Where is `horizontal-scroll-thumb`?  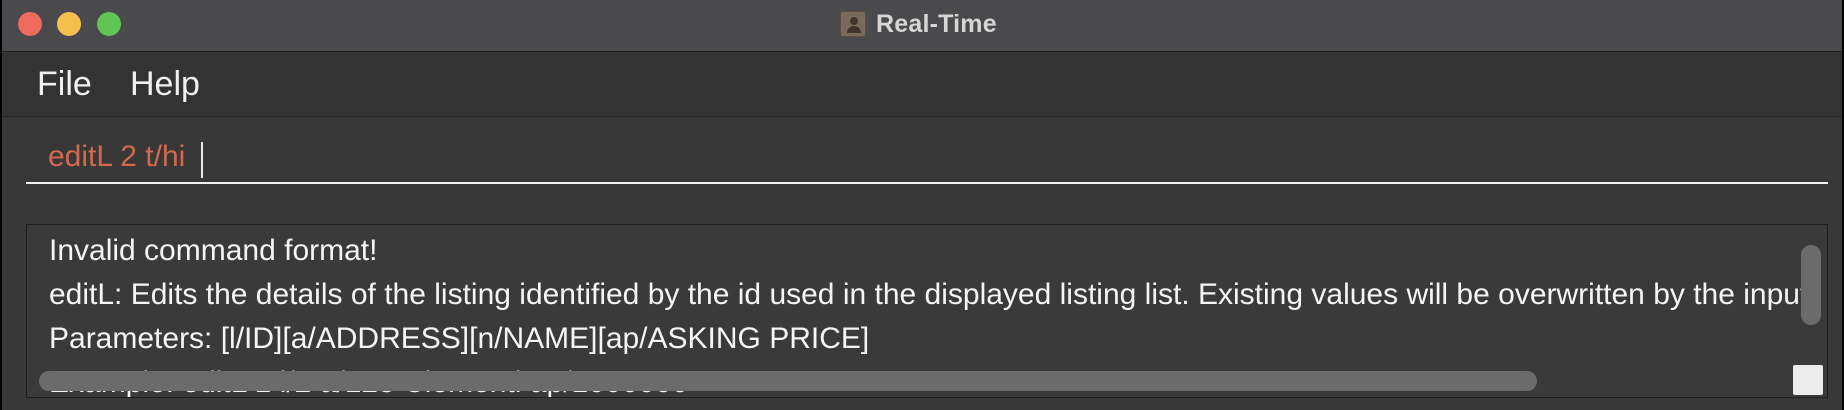
horizontal-scroll-thumb is located at coordinates (788, 381).